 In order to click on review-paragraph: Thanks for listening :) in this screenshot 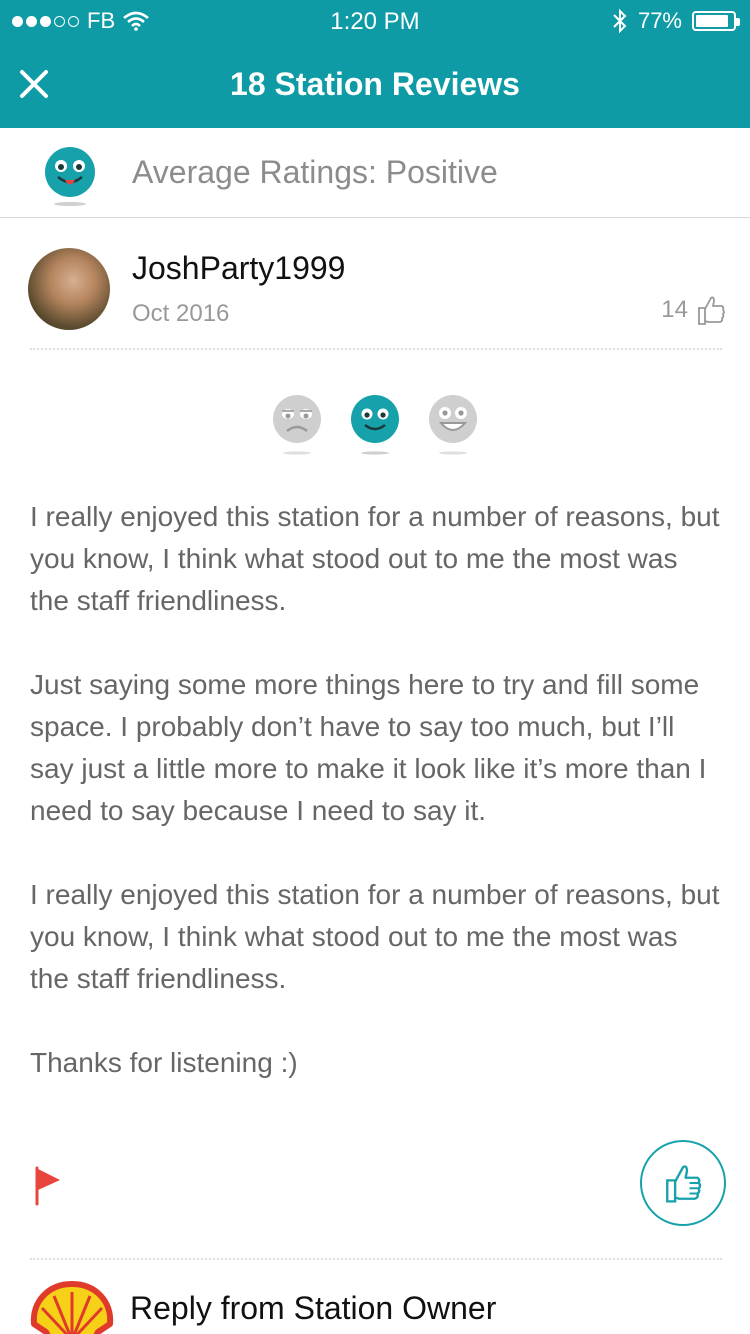, I will do `click(164, 1062)`.